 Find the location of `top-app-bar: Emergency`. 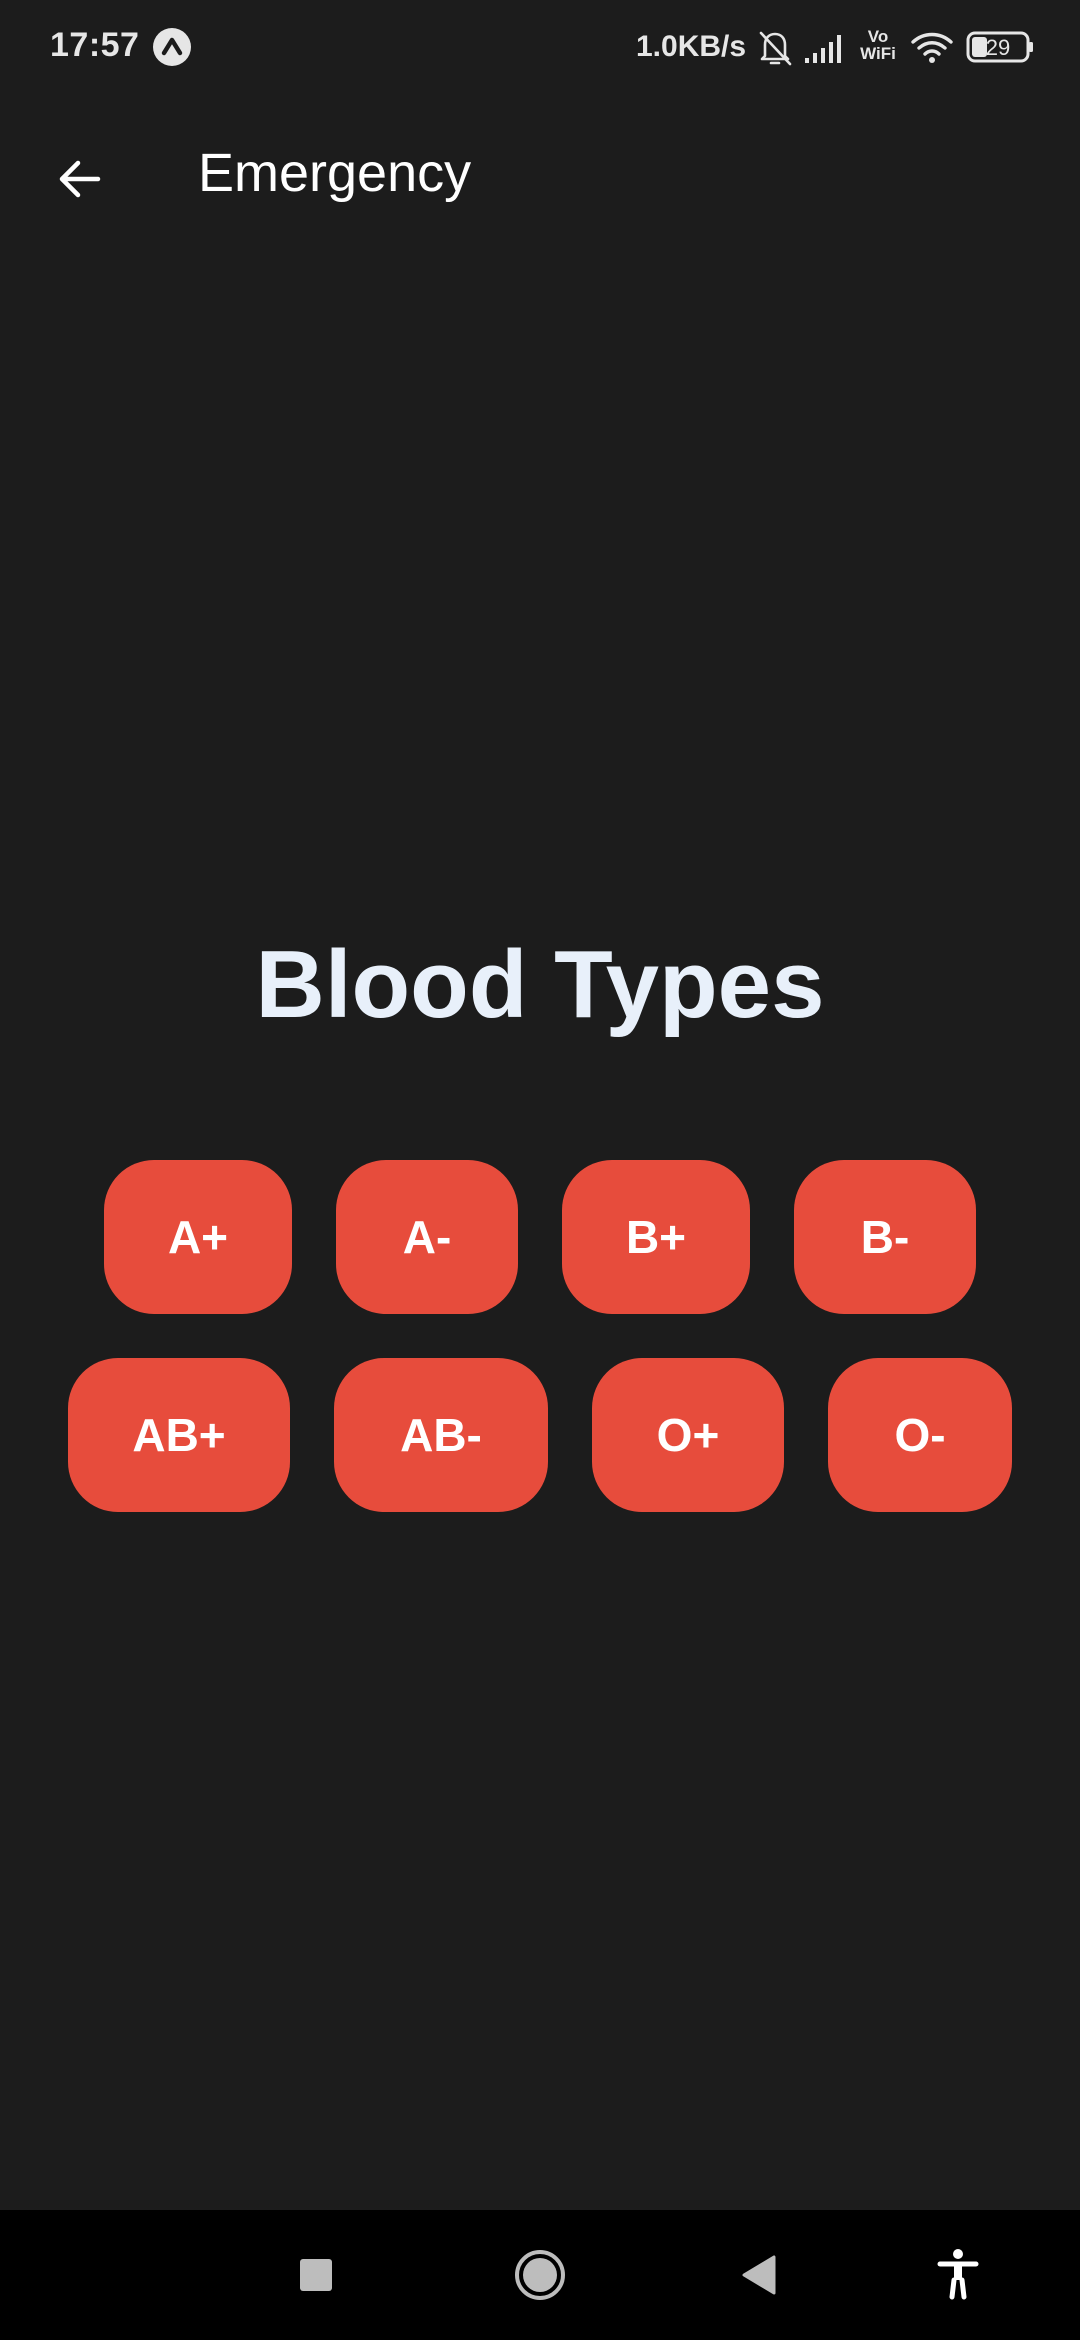

top-app-bar: Emergency is located at coordinates (540, 175).